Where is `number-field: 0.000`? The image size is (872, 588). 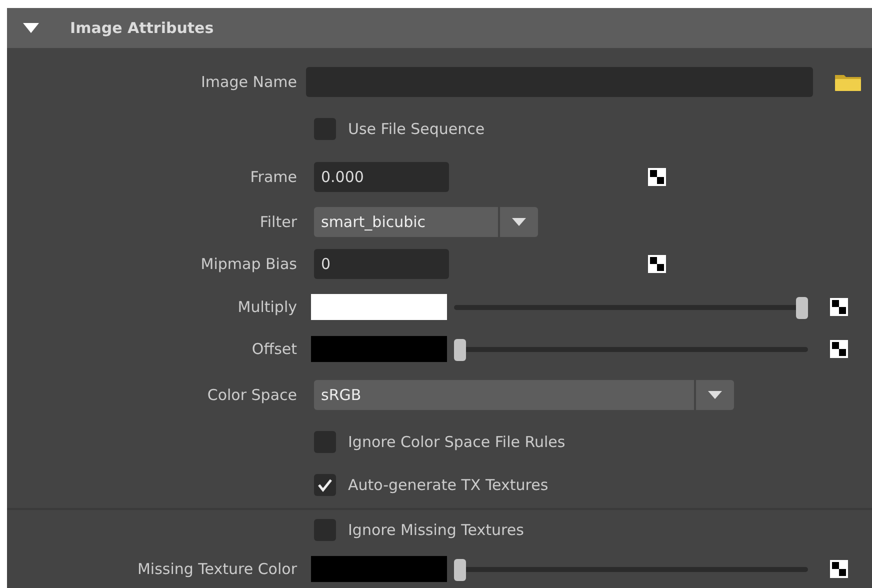
number-field: 0.000 is located at coordinates (381, 177).